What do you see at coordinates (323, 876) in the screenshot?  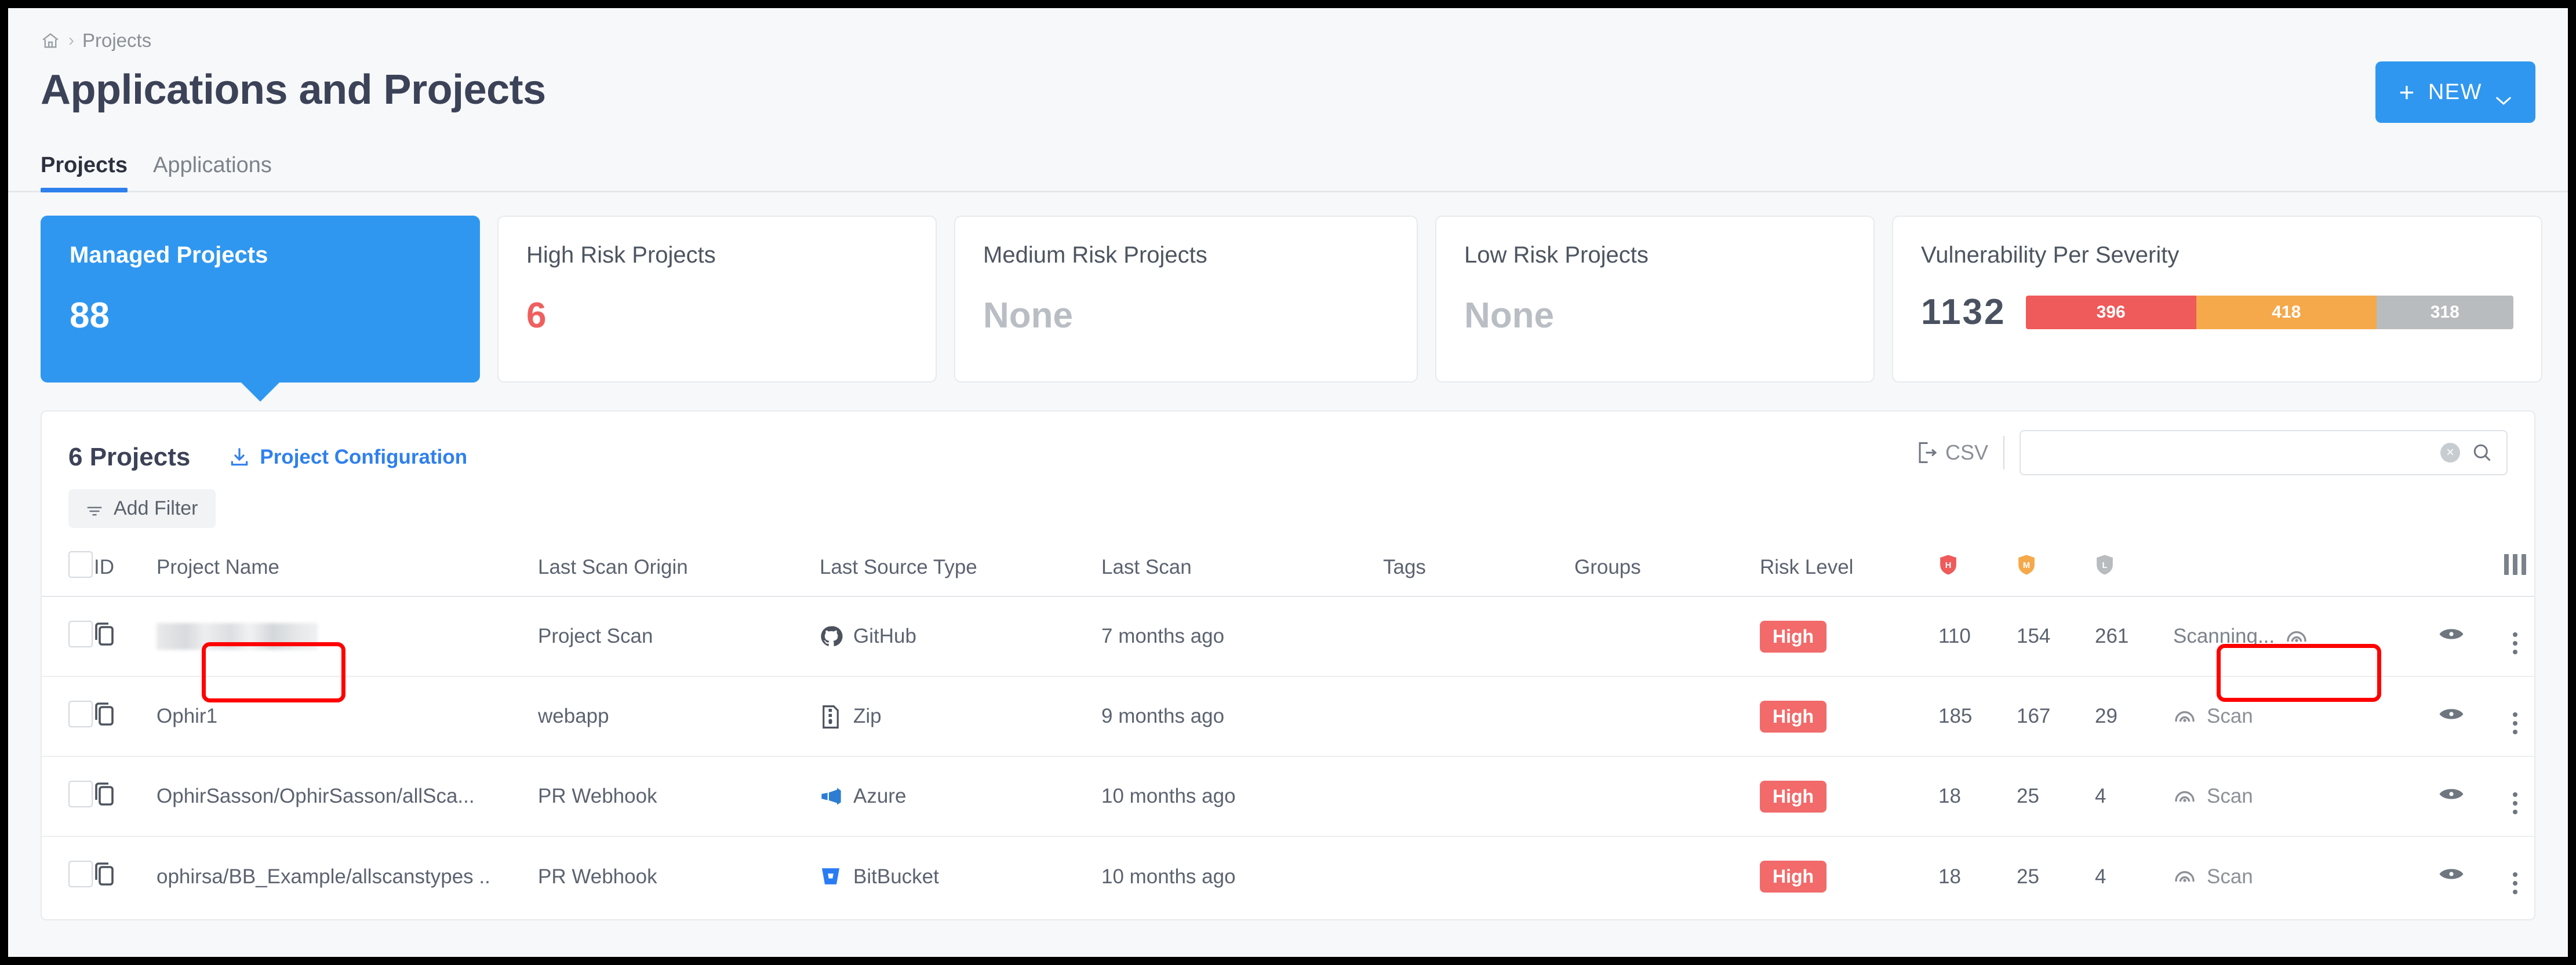 I see `project-name-label: ophirsa/BB_Example/allscanstypes ..` at bounding box center [323, 876].